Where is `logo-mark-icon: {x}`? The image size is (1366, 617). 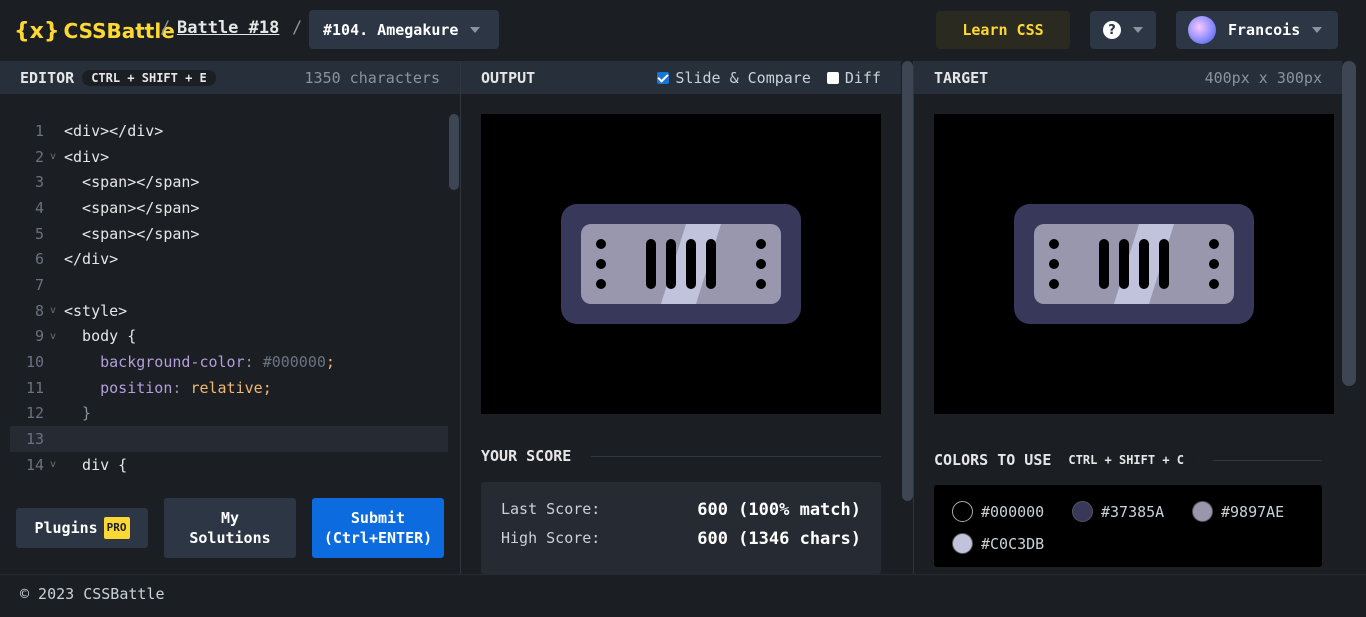
logo-mark-icon: {x} is located at coordinates (37, 31).